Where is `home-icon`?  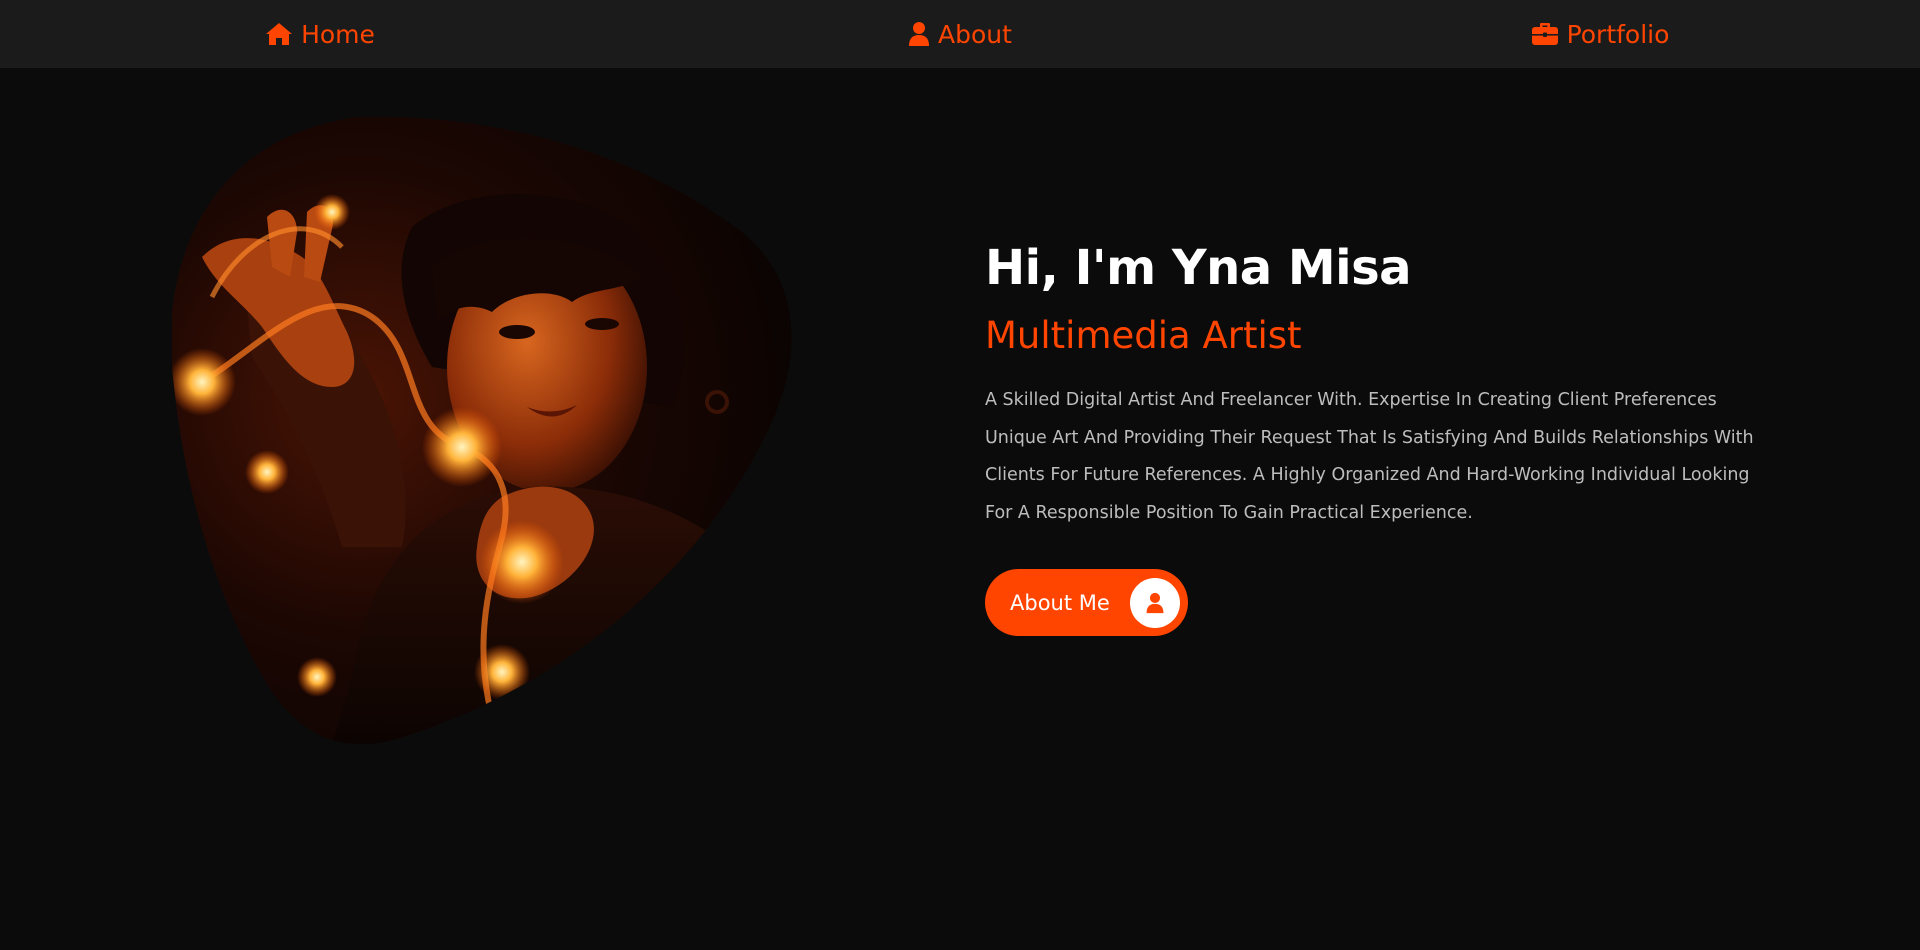 home-icon is located at coordinates (279, 34).